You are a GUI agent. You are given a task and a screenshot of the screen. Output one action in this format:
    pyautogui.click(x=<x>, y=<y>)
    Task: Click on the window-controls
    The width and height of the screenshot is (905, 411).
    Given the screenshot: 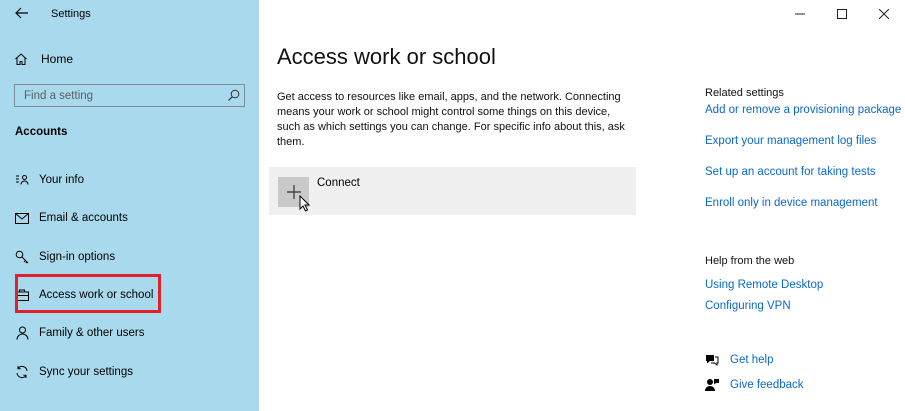 What is the action you would take?
    pyautogui.click(x=842, y=14)
    